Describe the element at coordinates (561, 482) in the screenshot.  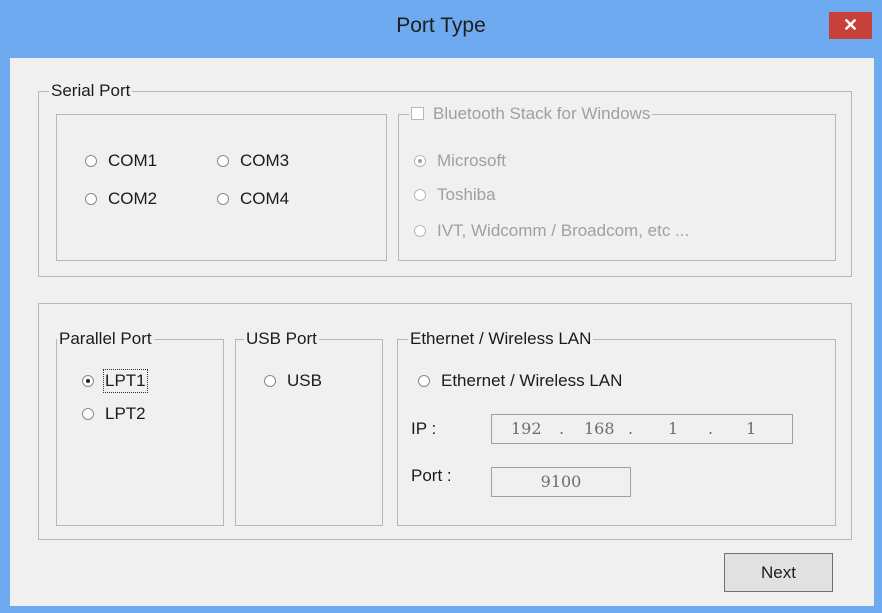
I see `port-field: 9100` at that location.